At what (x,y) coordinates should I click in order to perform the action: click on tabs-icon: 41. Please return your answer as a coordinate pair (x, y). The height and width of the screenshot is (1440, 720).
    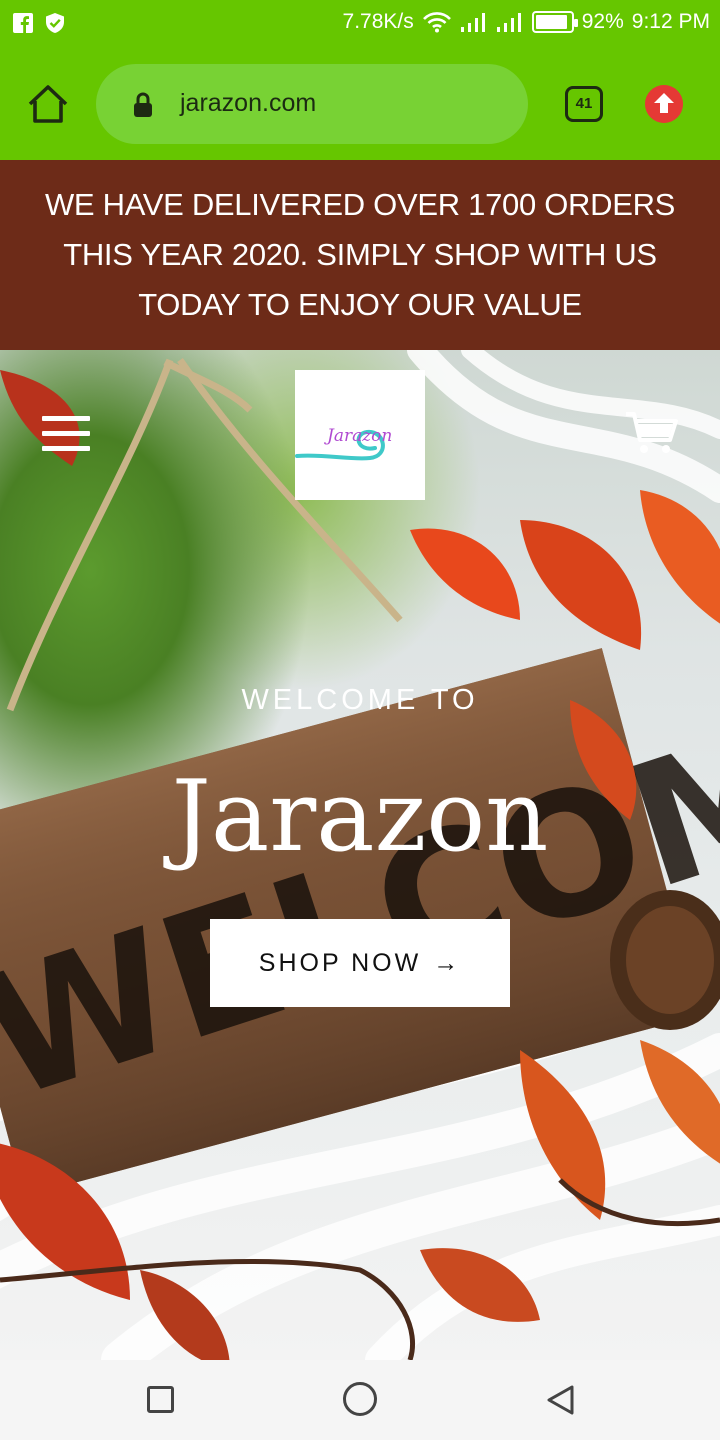
    Looking at the image, I should click on (584, 104).